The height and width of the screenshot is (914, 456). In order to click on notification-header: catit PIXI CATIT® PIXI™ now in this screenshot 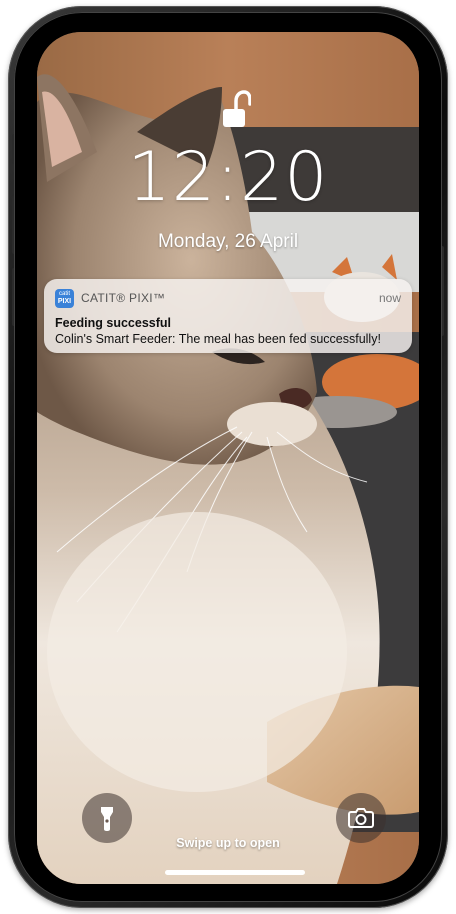, I will do `click(228, 298)`.